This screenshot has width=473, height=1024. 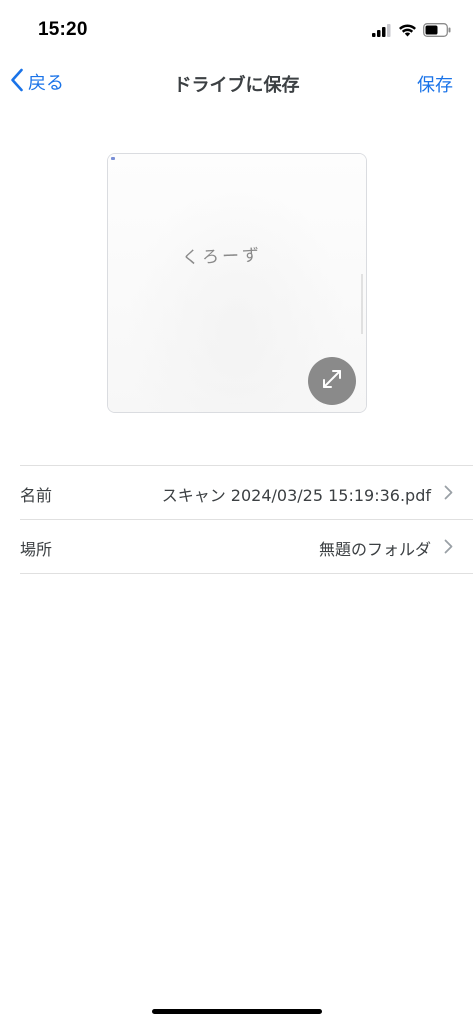 What do you see at coordinates (362, 304) in the screenshot?
I see `scan-artifact` at bounding box center [362, 304].